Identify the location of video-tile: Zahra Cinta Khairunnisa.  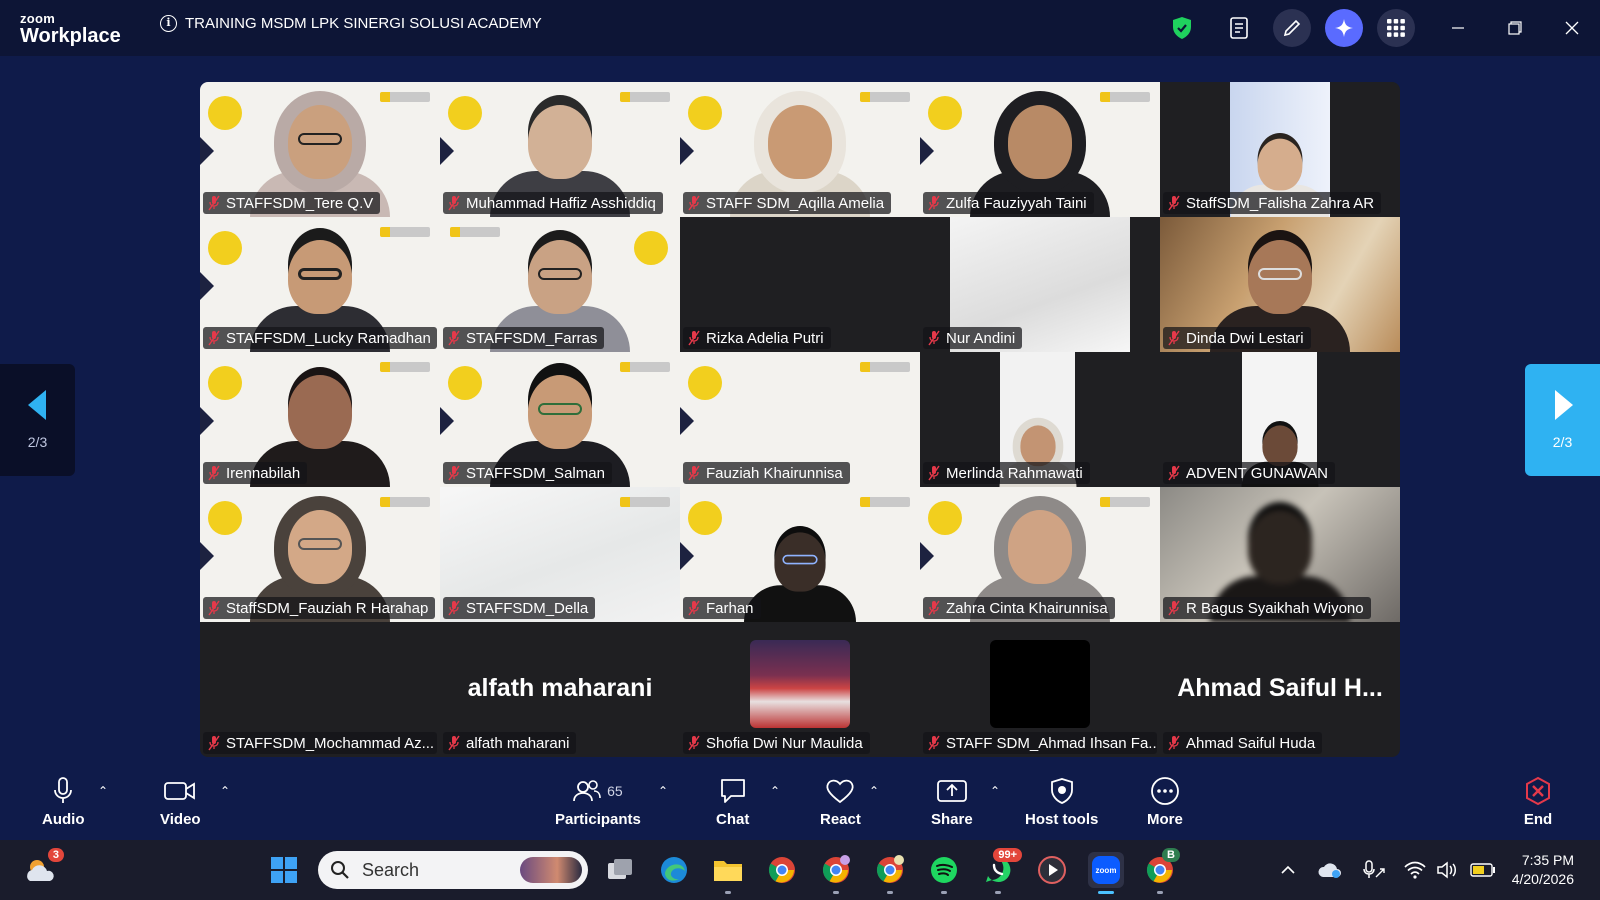
(1040, 554).